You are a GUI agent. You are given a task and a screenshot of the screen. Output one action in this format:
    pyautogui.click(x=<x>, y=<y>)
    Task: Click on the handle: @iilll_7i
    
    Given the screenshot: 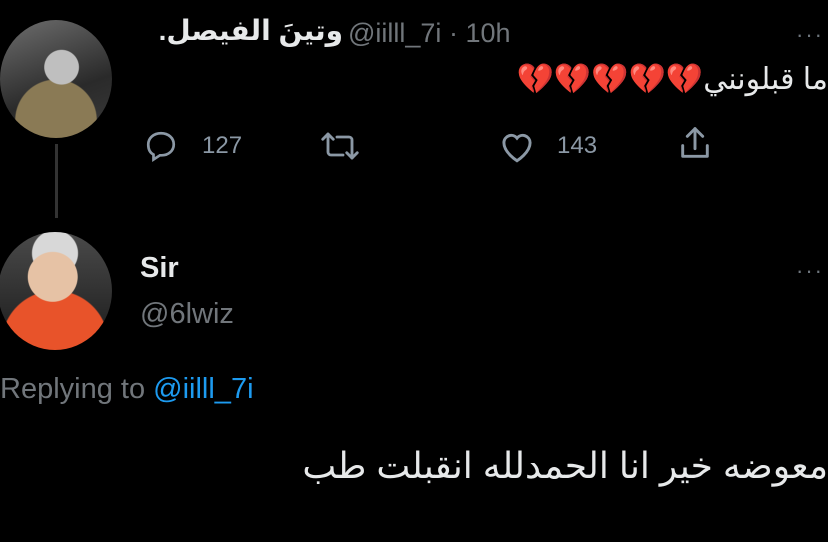 What is the action you would take?
    pyautogui.click(x=394, y=33)
    